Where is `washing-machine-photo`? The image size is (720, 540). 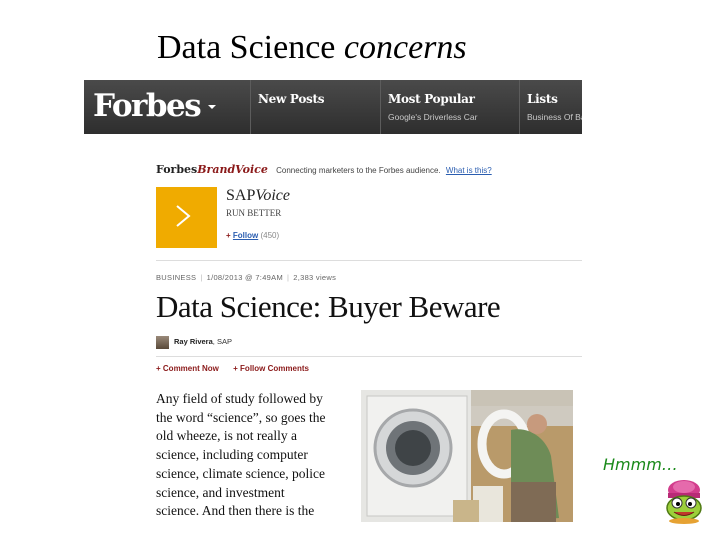
washing-machine-photo is located at coordinates (467, 456).